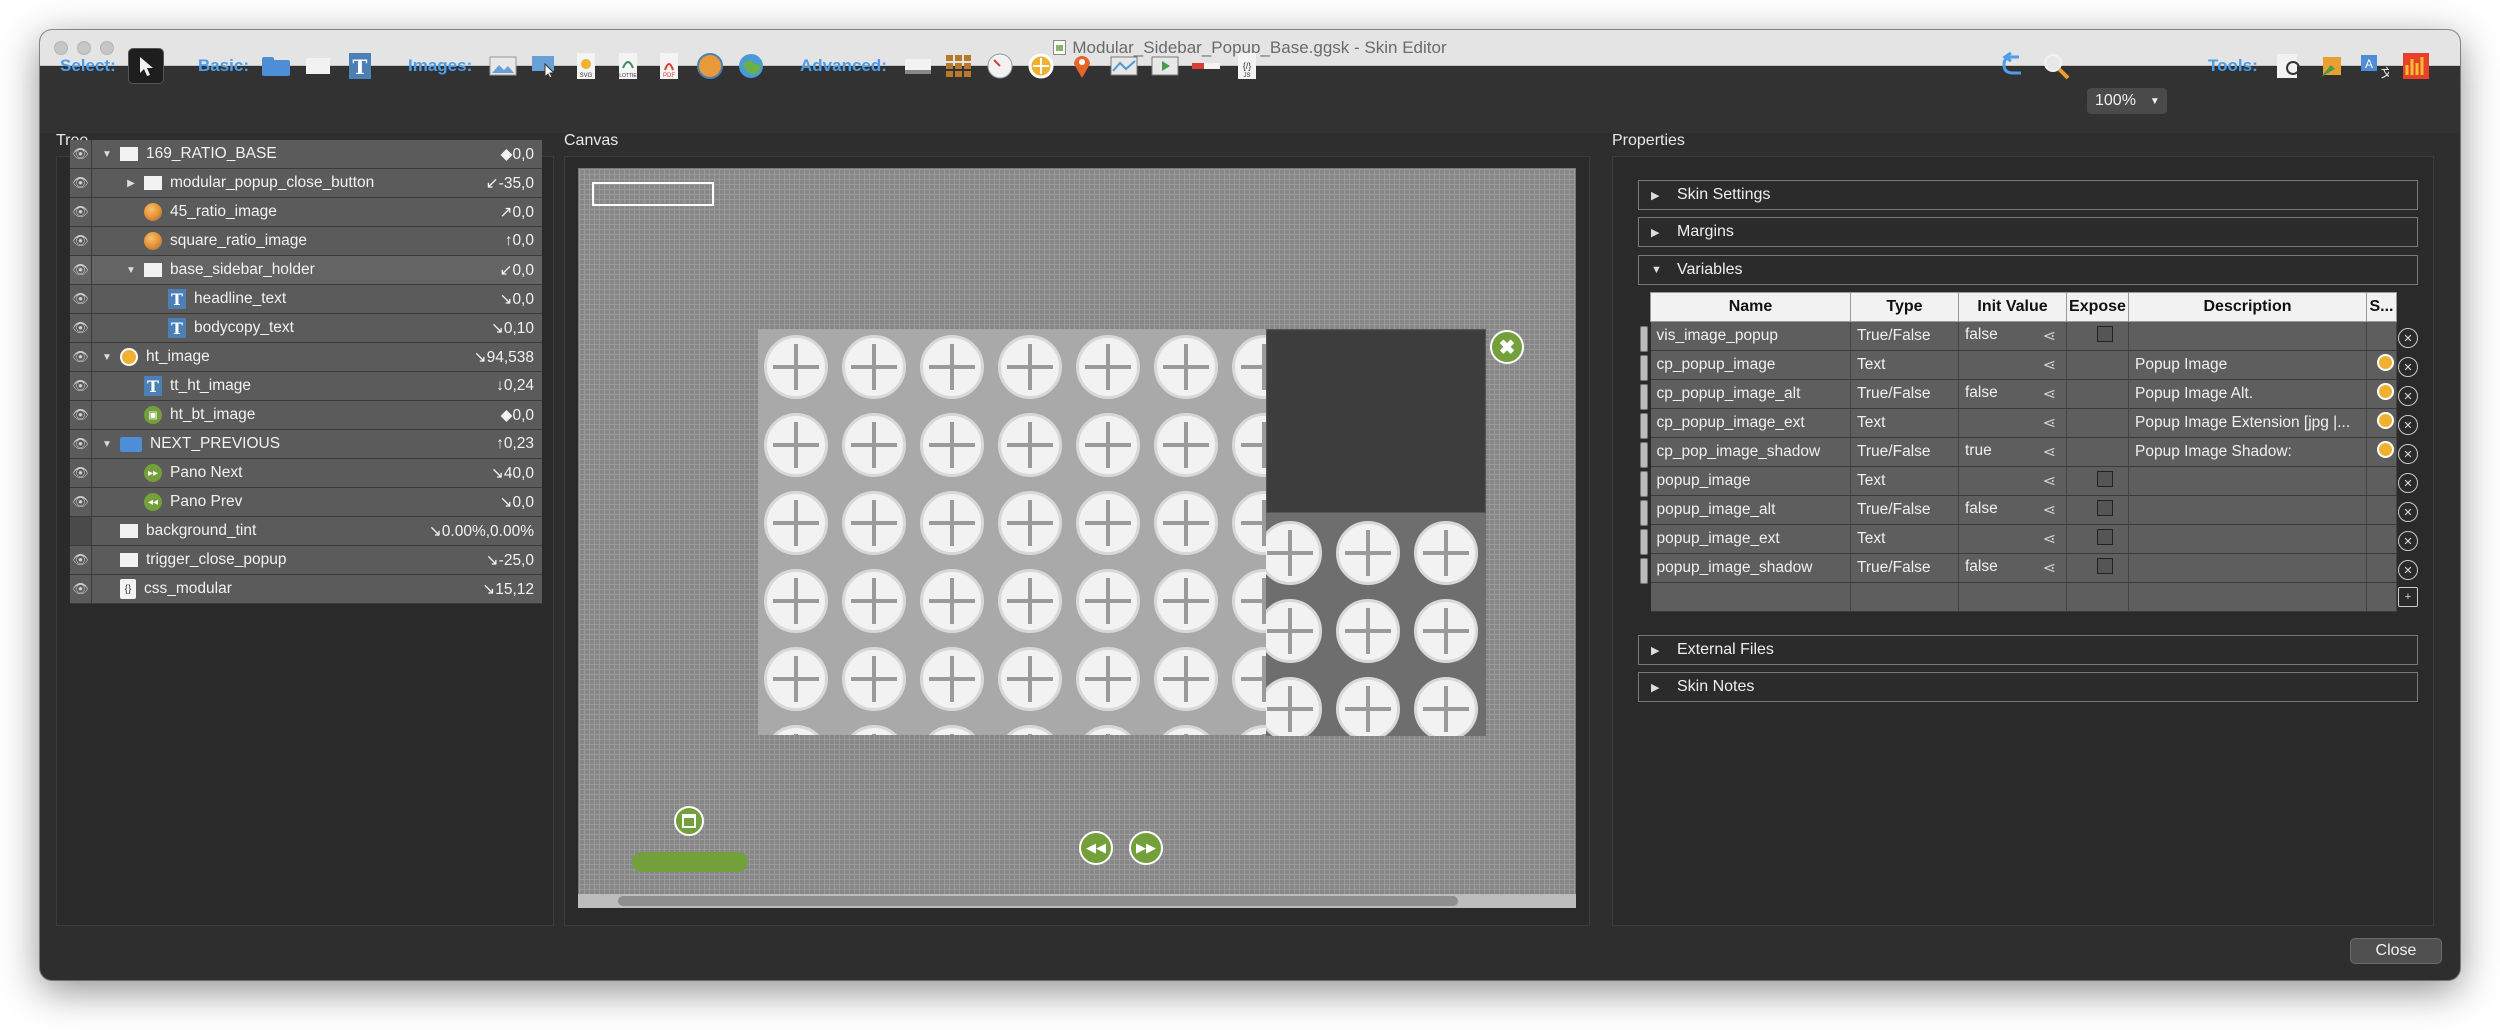  Describe the element at coordinates (1750, 423) in the screenshot. I see `variable-name-cell: cp_popup_image_ext` at that location.